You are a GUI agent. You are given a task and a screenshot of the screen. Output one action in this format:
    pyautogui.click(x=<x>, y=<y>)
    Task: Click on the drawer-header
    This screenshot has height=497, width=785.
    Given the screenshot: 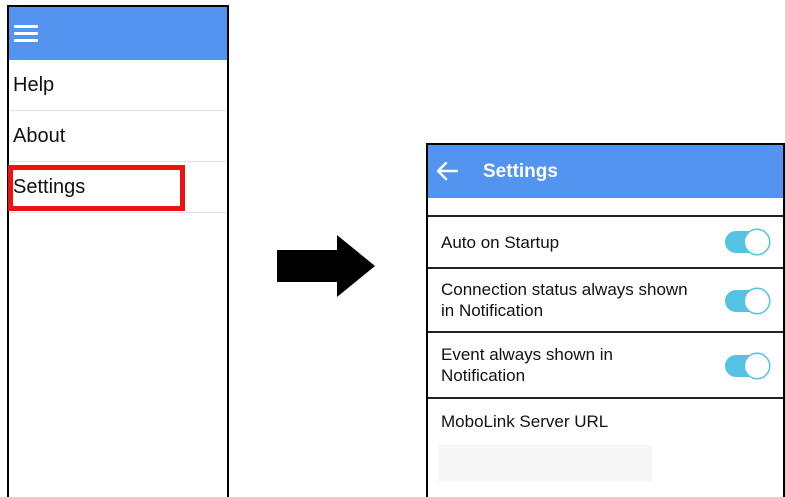 What is the action you would take?
    pyautogui.click(x=118, y=33)
    